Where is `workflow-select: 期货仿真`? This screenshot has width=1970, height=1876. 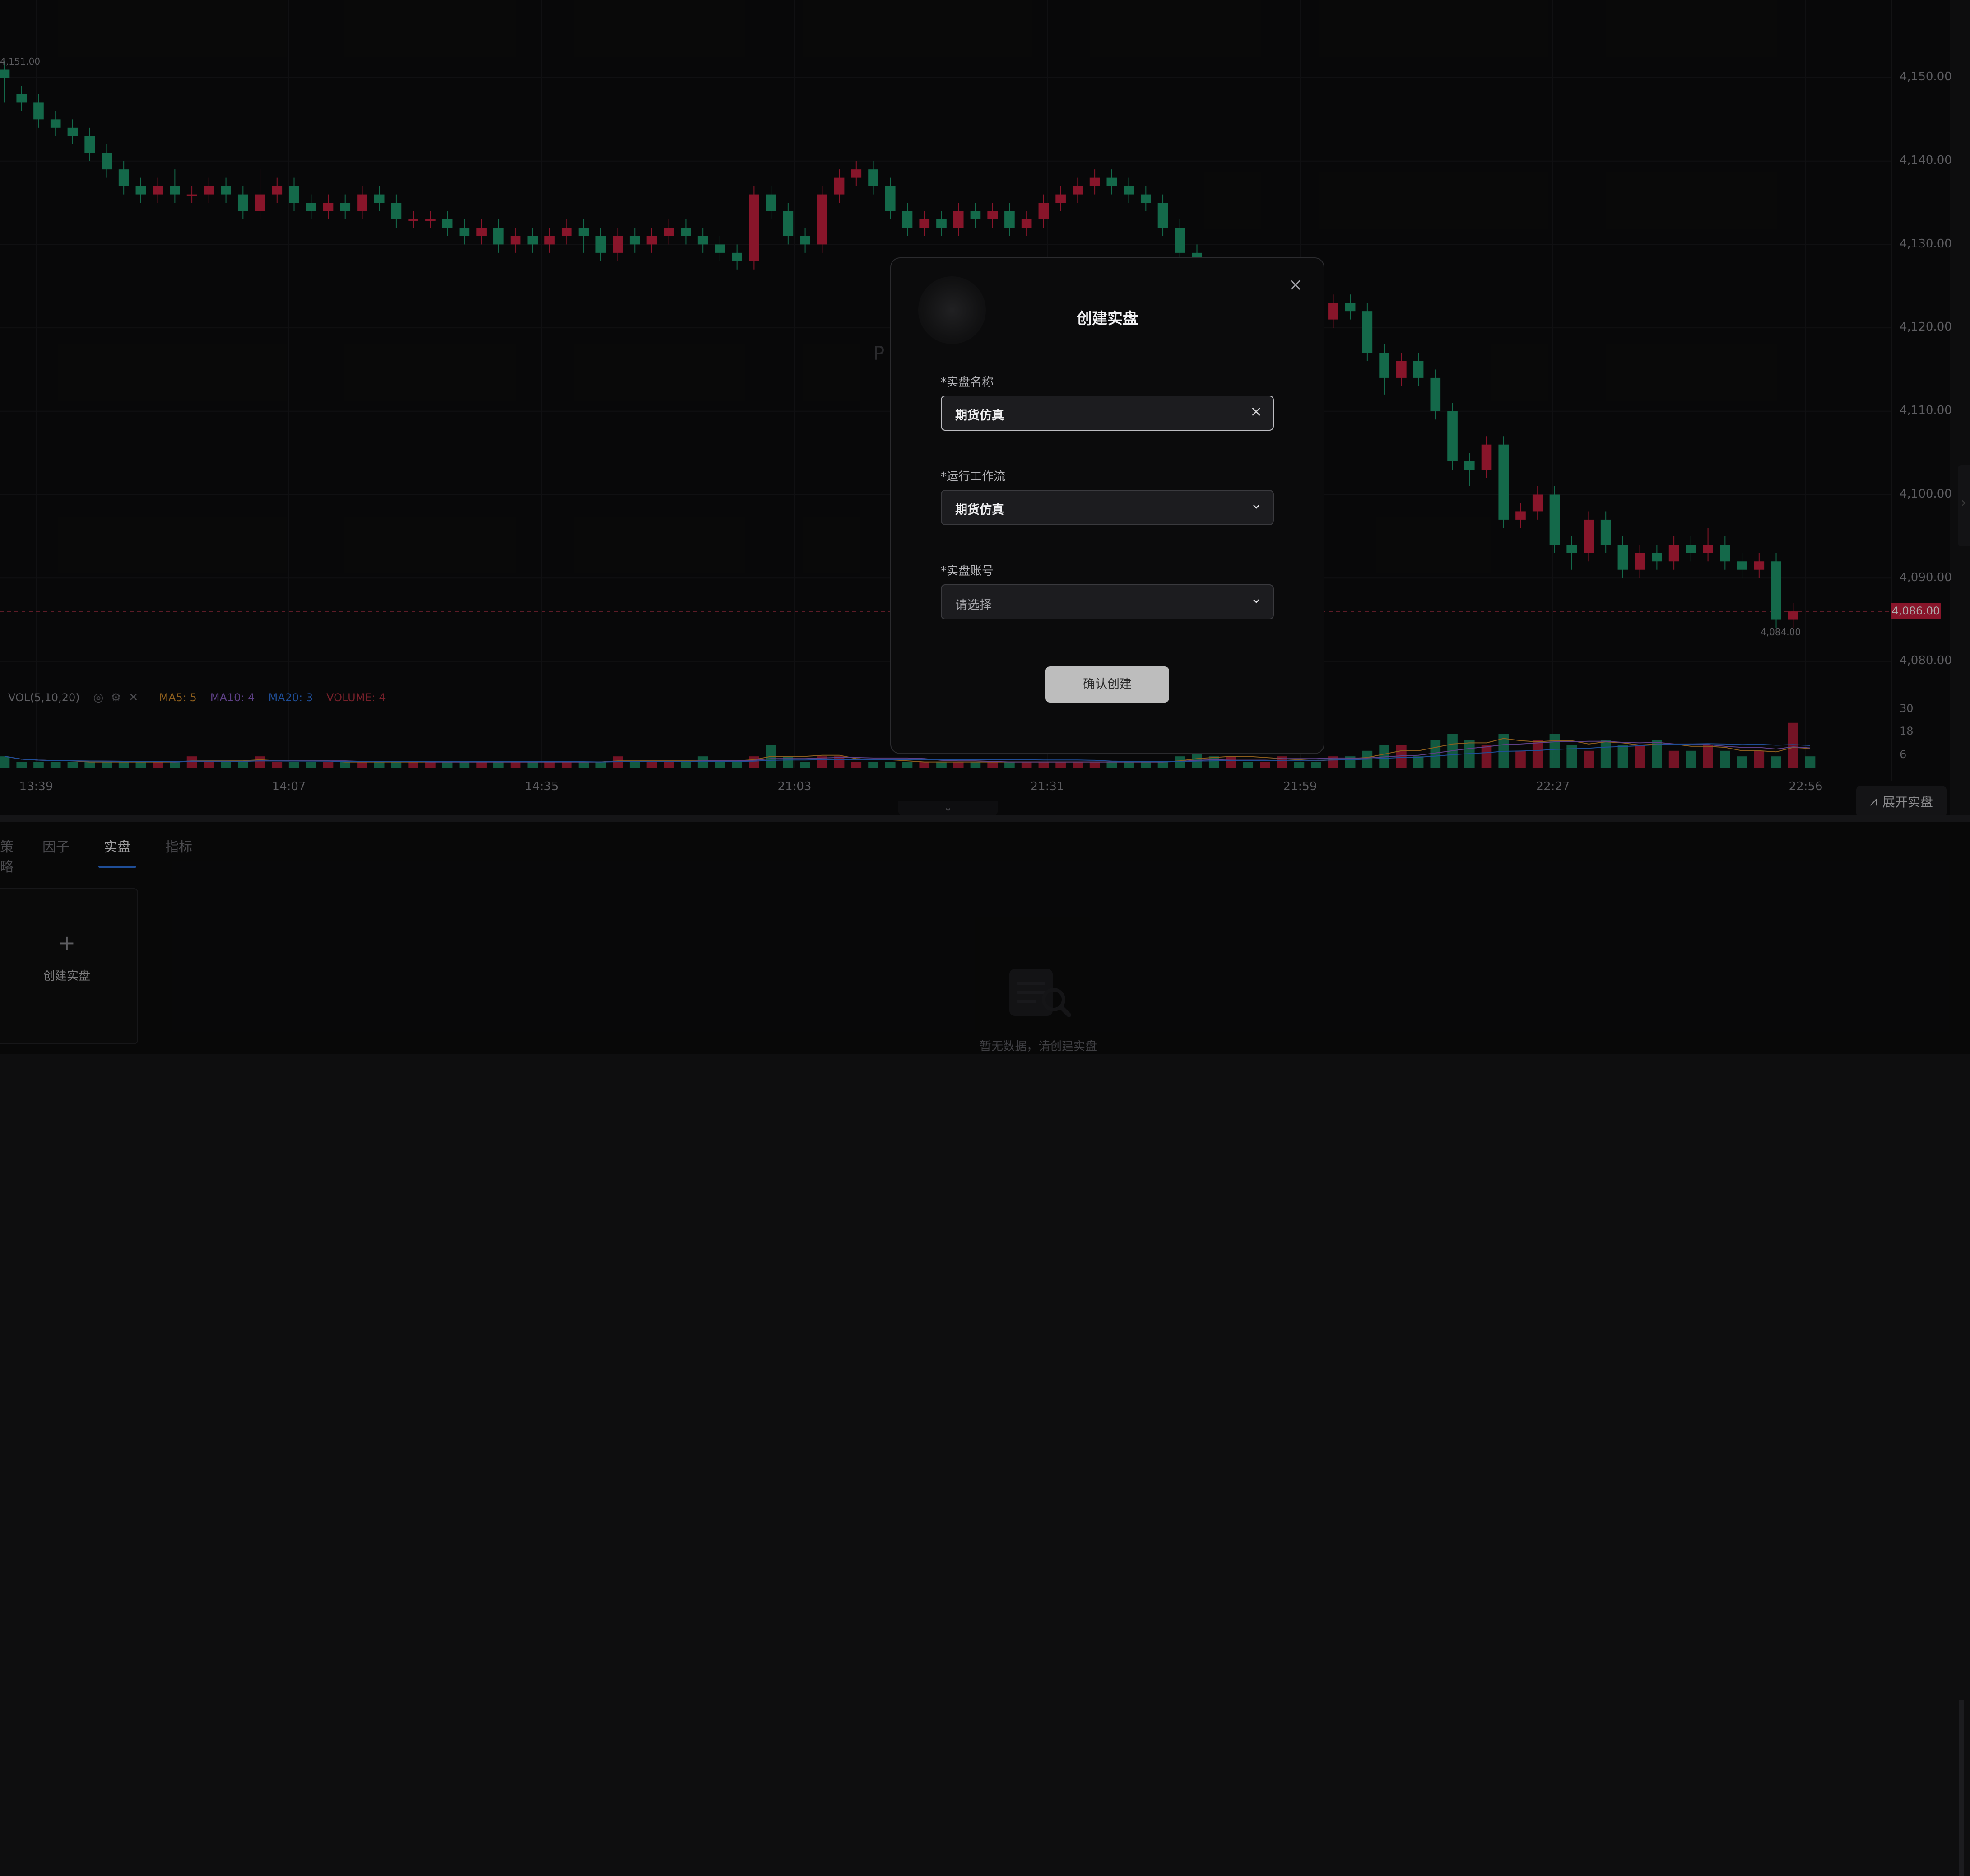
workflow-select: 期货仿真 is located at coordinates (1107, 507).